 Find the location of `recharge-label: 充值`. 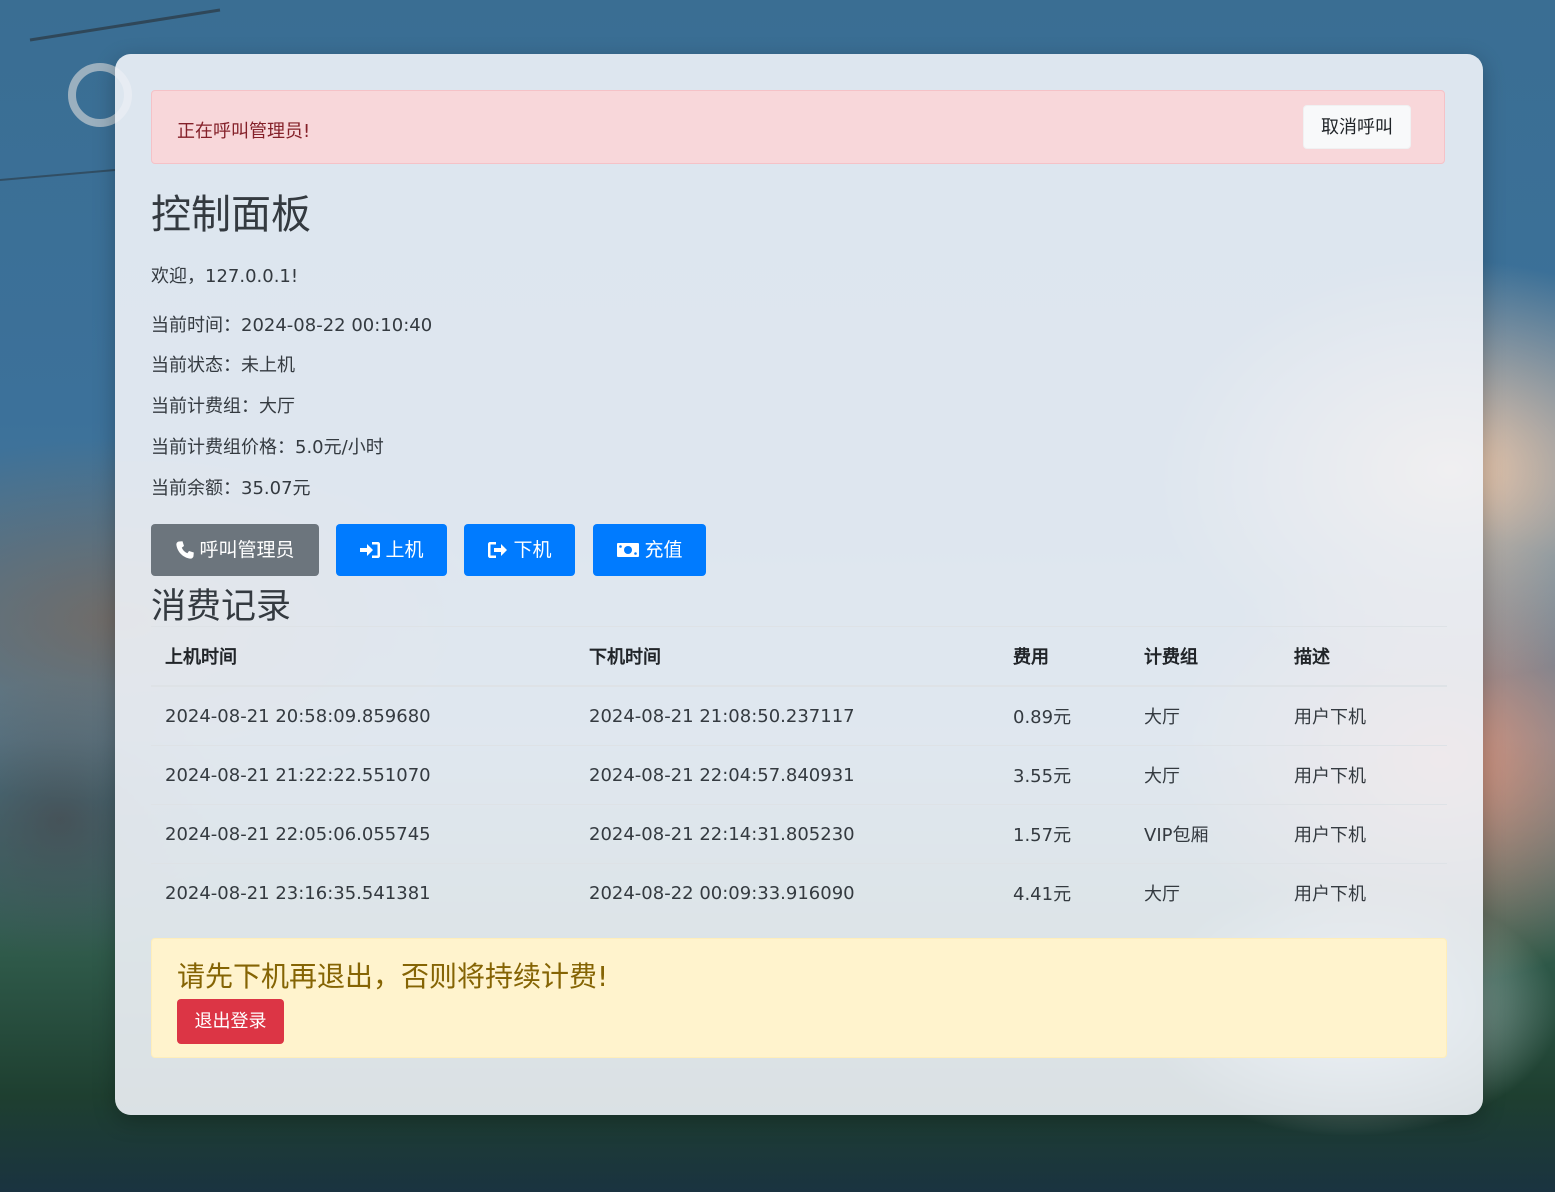

recharge-label: 充值 is located at coordinates (663, 550).